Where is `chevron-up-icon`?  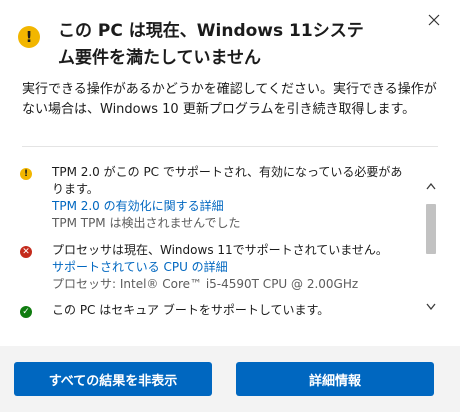
chevron-up-icon is located at coordinates (431, 186).